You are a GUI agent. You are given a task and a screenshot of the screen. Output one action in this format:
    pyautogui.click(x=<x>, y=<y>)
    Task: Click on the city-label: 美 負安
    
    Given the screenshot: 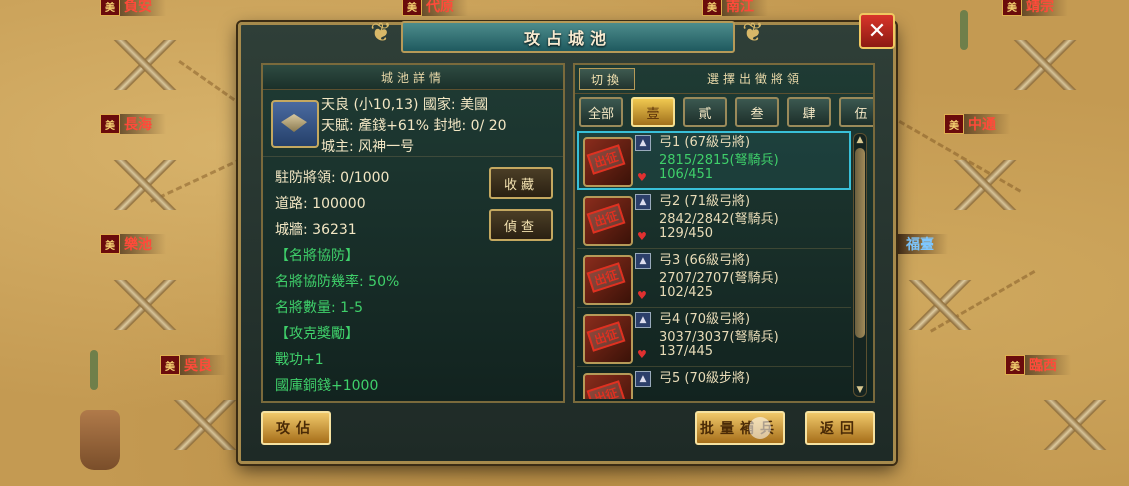 What is the action you would take?
    pyautogui.click(x=133, y=8)
    